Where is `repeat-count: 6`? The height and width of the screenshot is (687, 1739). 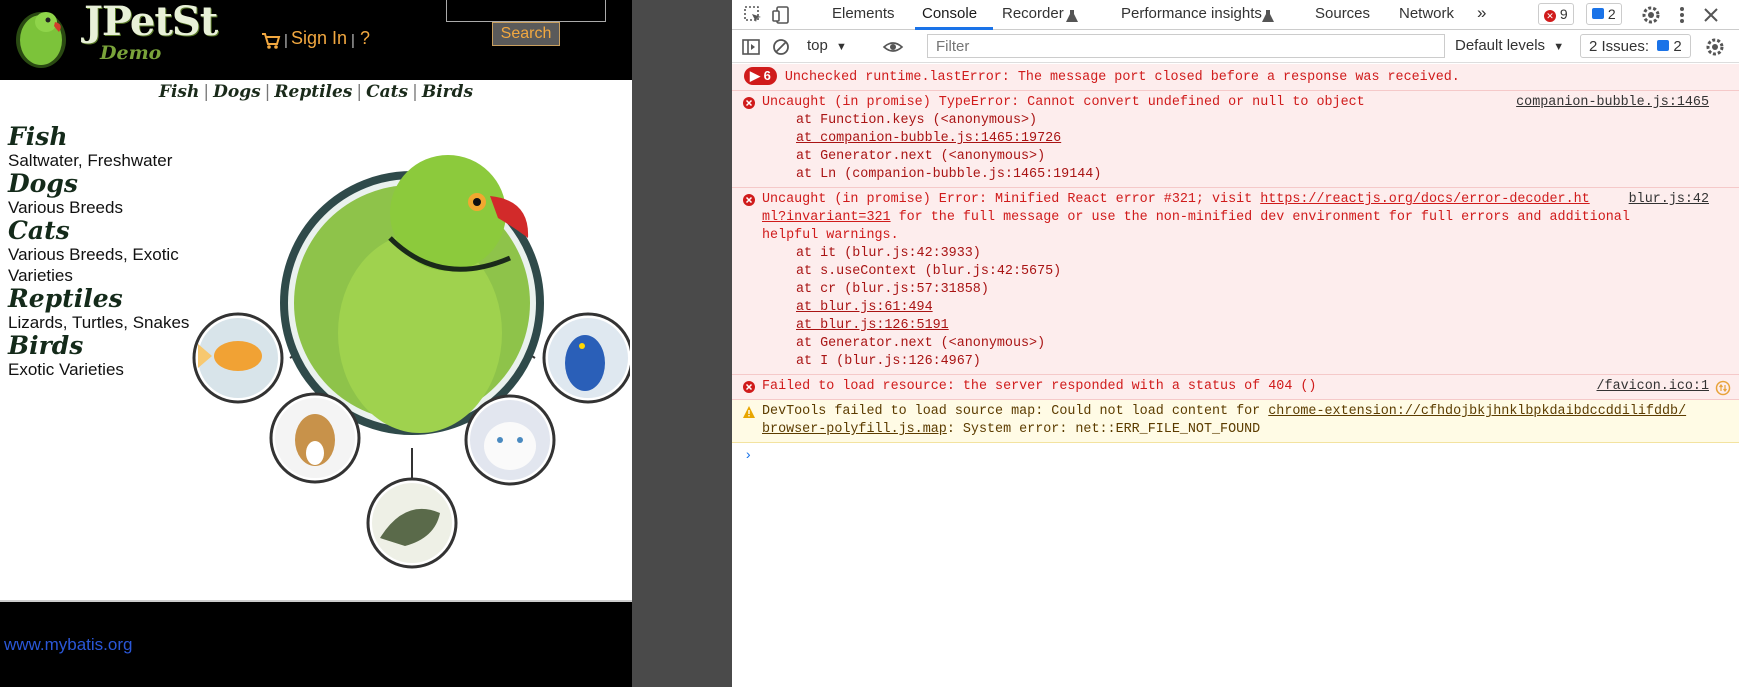 repeat-count: 6 is located at coordinates (767, 75).